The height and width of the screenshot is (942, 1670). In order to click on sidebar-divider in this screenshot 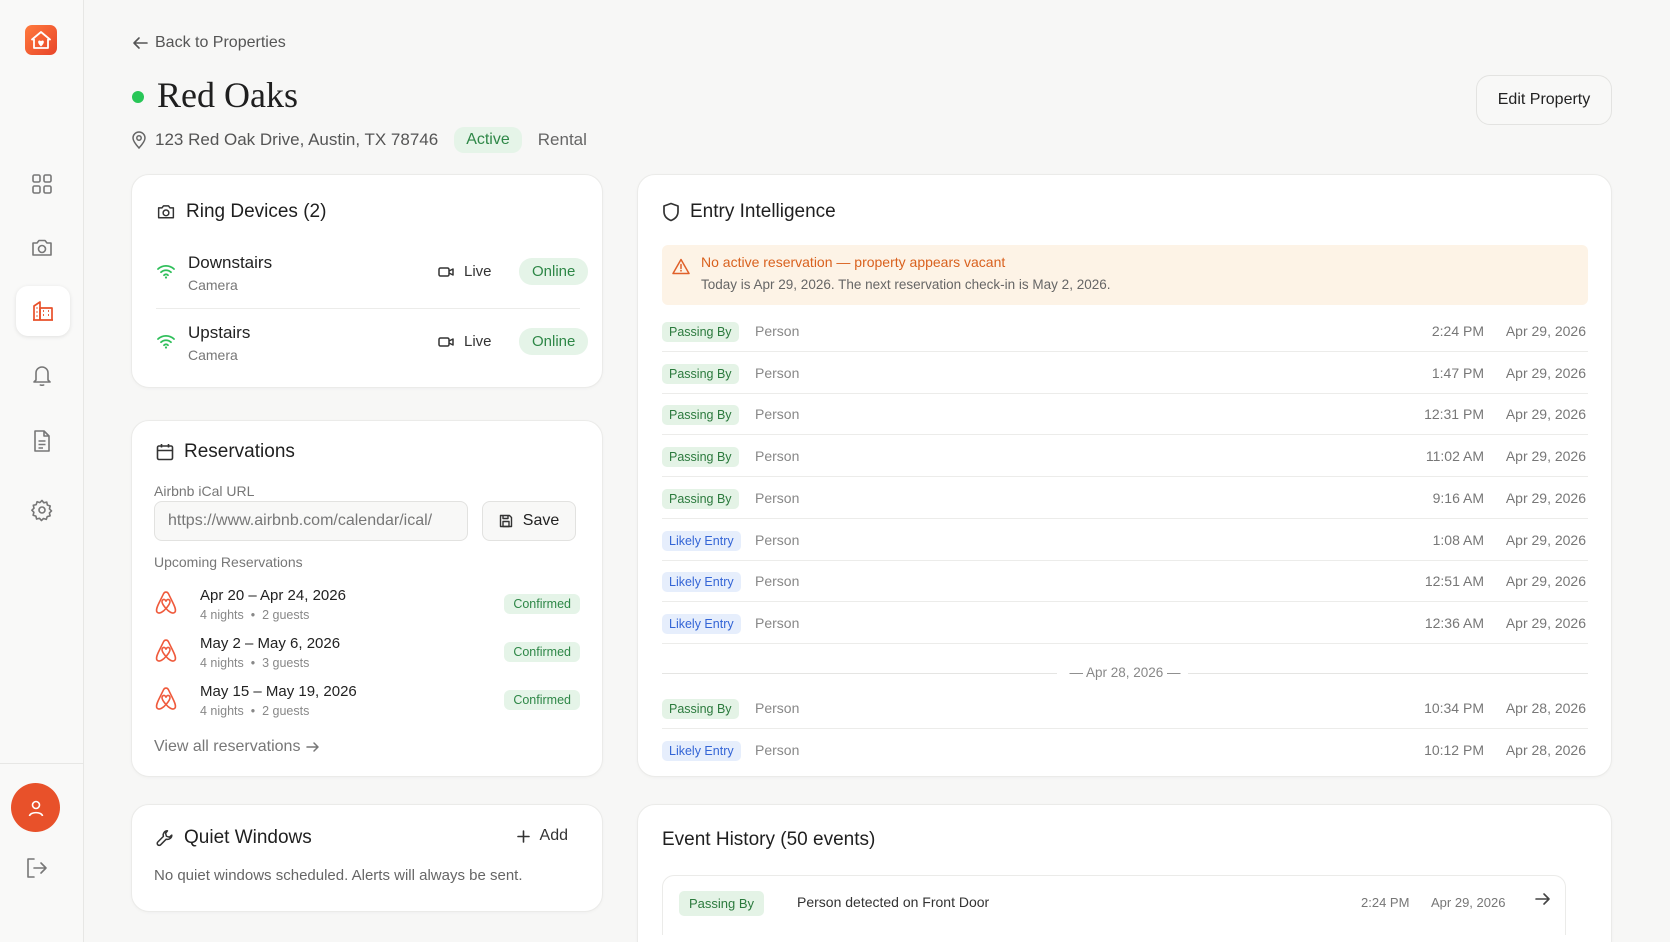, I will do `click(42, 763)`.